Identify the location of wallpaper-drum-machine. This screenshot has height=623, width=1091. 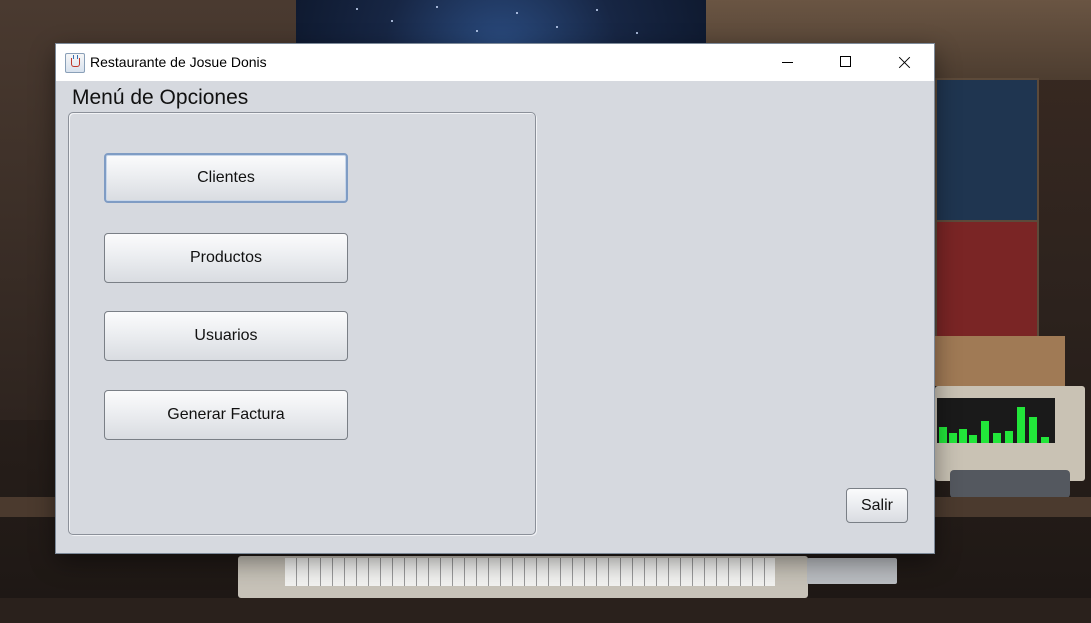
(1010, 484).